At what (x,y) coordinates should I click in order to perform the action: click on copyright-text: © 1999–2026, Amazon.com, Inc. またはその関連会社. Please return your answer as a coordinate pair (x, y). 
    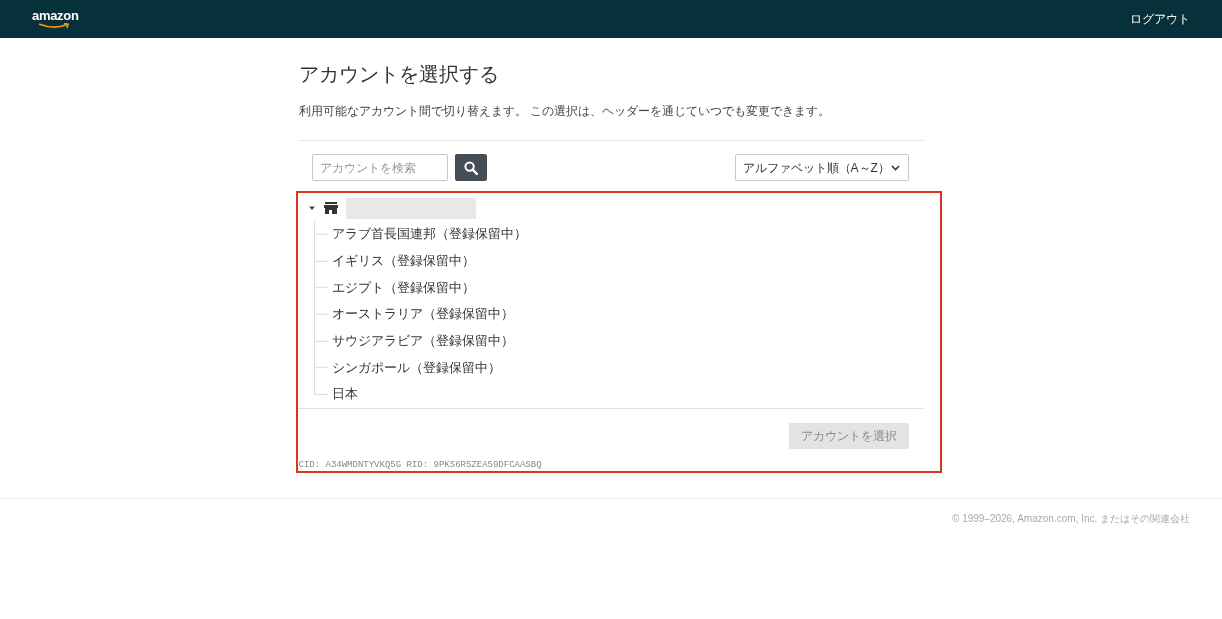
    Looking at the image, I should click on (1071, 518).